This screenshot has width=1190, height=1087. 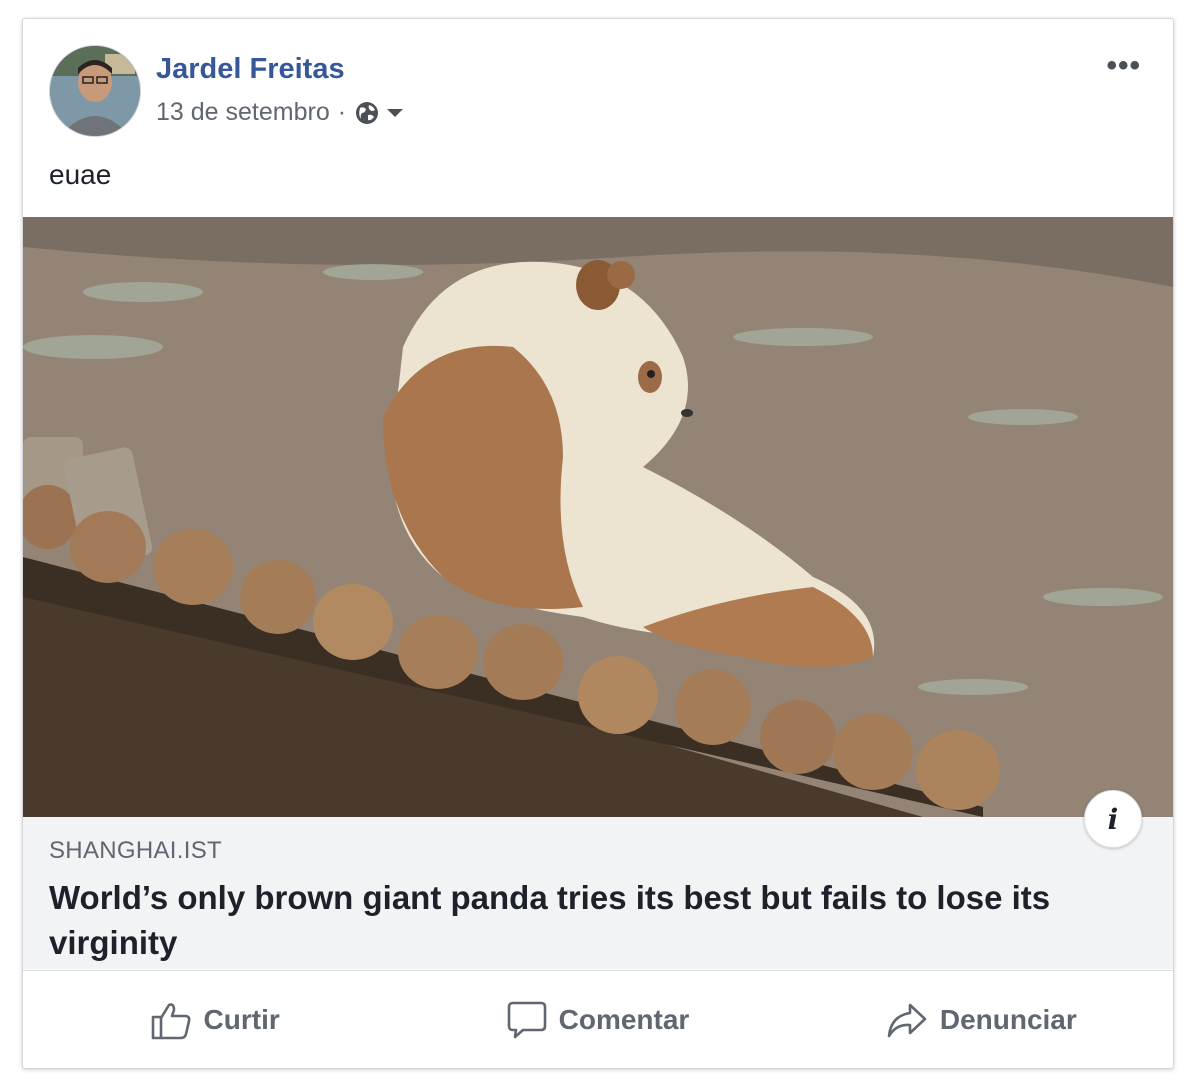 I want to click on post-meta: 13 de setembro ·, so click(x=280, y=112).